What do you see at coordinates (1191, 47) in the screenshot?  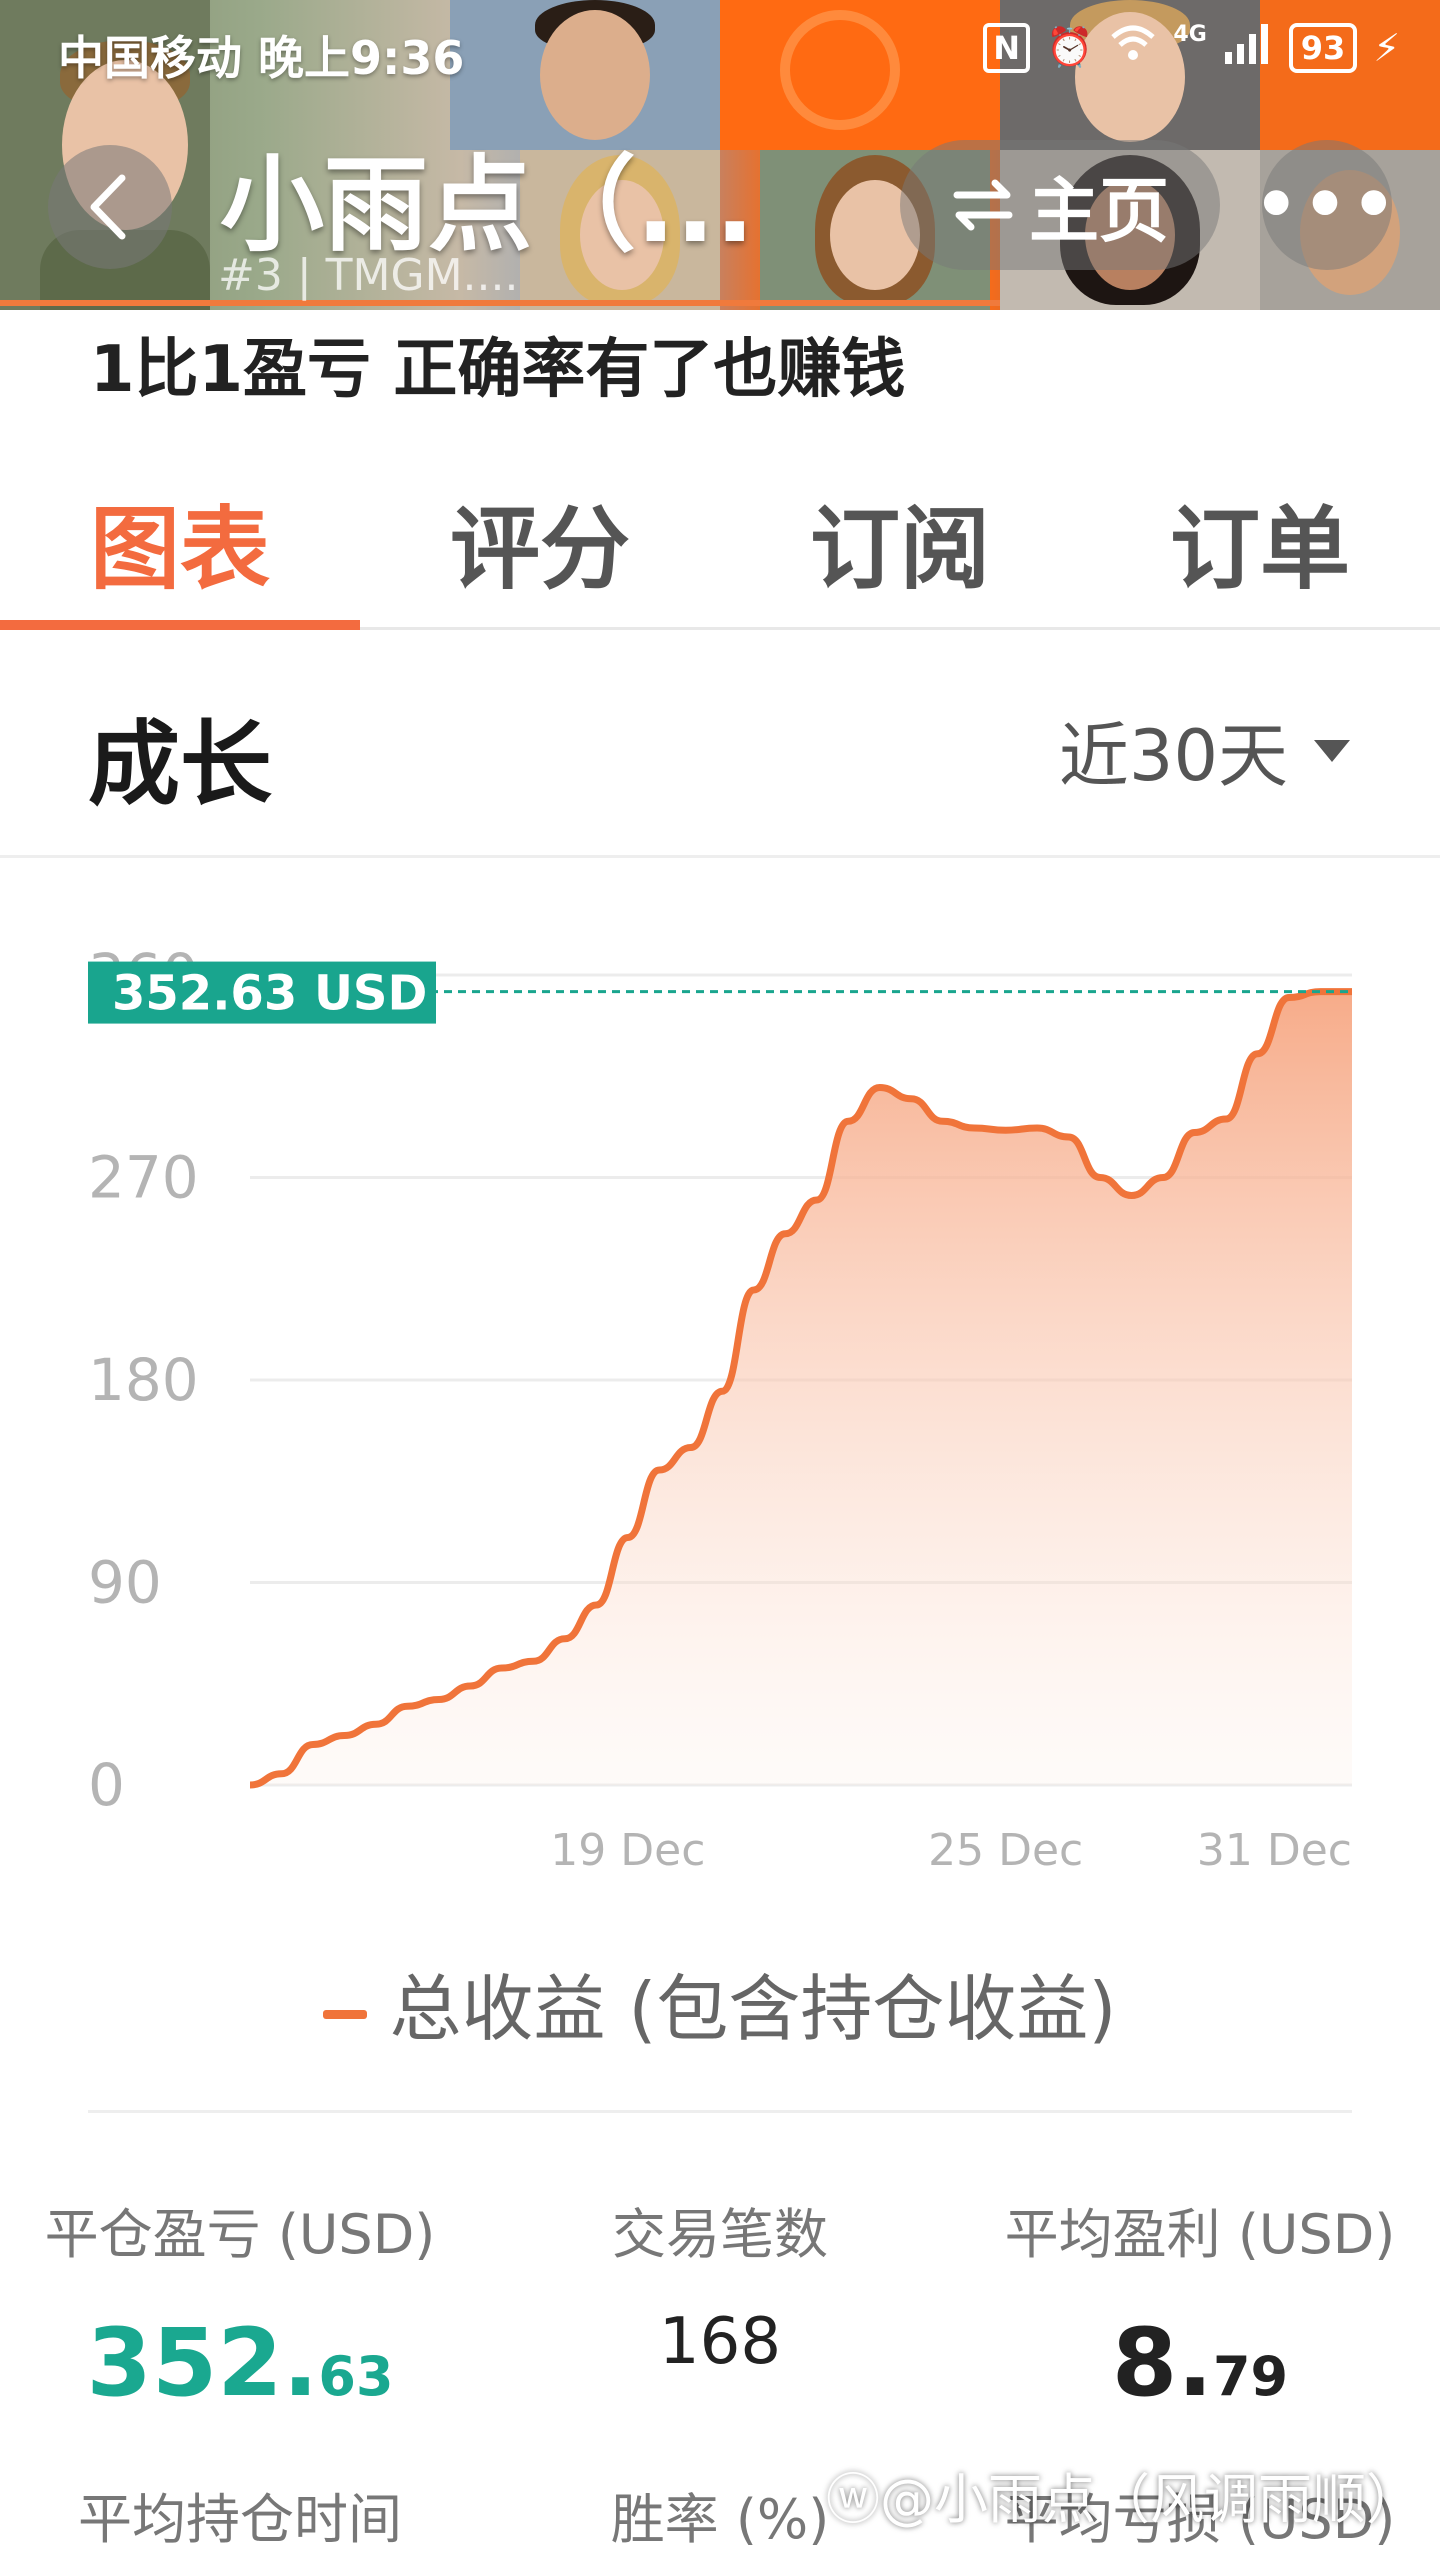 I see `status-icons: N ⏰ 4G 93 ⚡` at bounding box center [1191, 47].